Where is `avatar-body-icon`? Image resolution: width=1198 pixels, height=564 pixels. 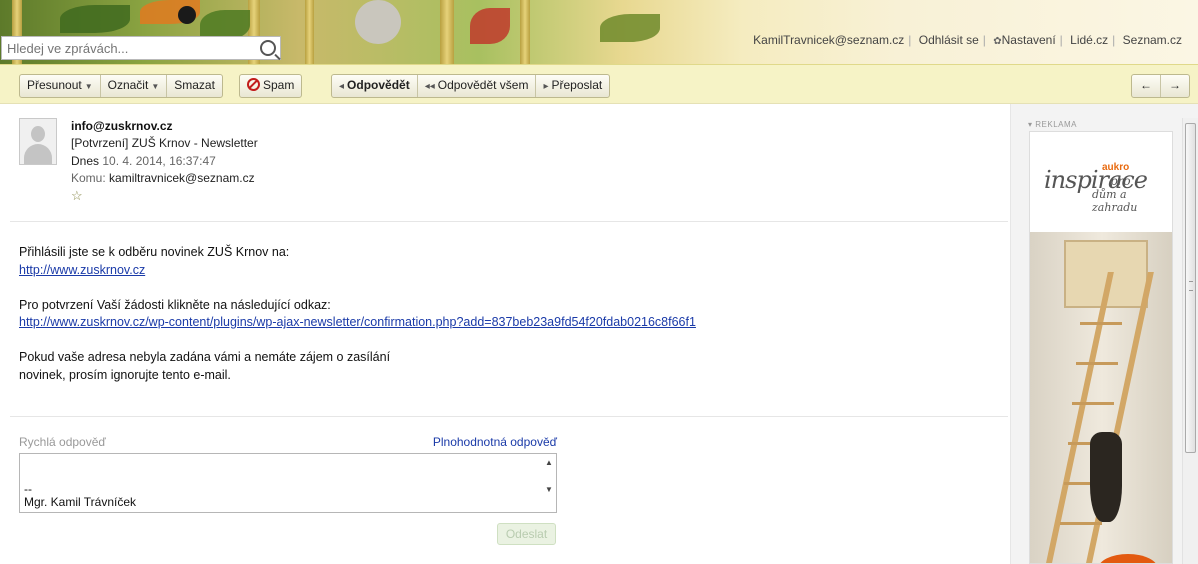 avatar-body-icon is located at coordinates (38, 154).